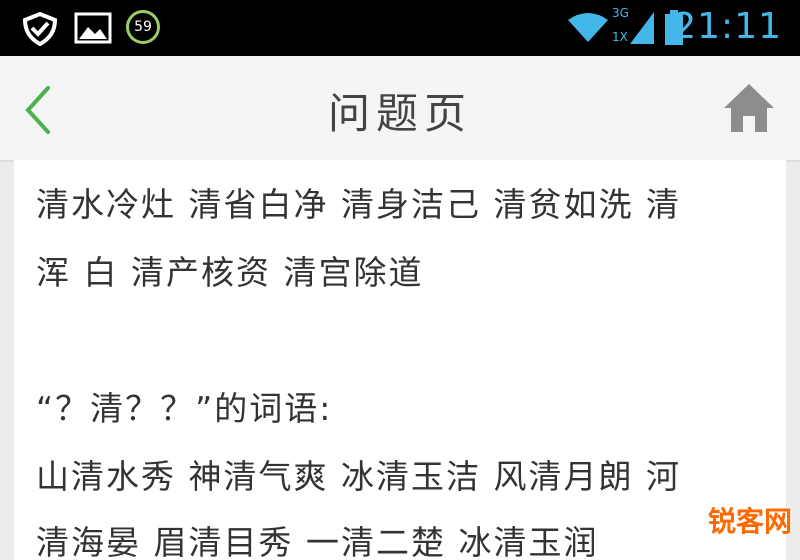  What do you see at coordinates (184, 408) in the screenshot?
I see `content-line-4: “？清？？”的词语:` at bounding box center [184, 408].